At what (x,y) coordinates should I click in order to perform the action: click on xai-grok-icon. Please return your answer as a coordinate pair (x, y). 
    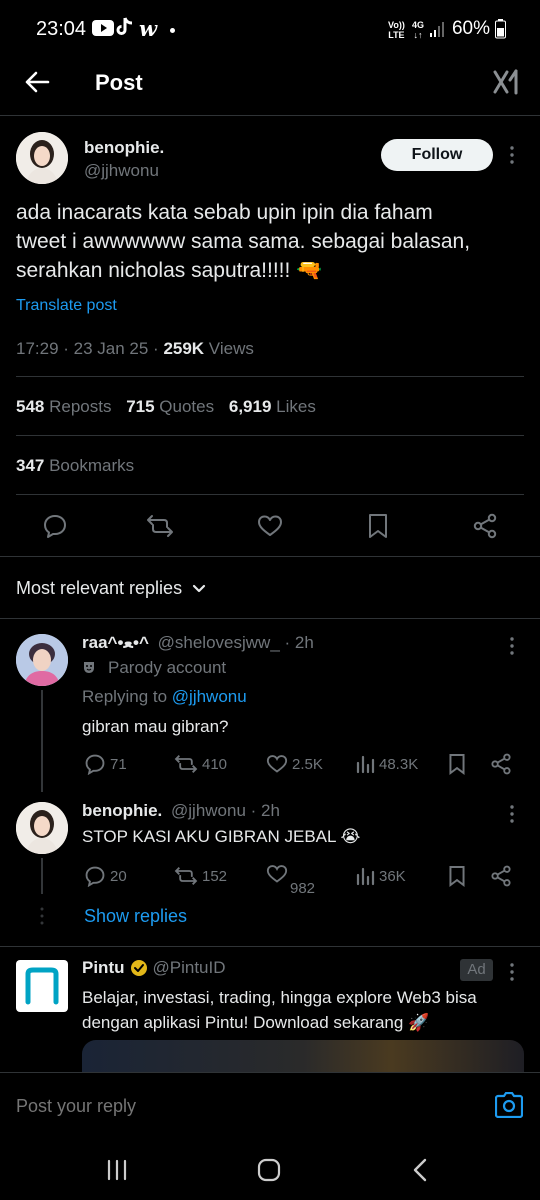
    Looking at the image, I should click on (507, 82).